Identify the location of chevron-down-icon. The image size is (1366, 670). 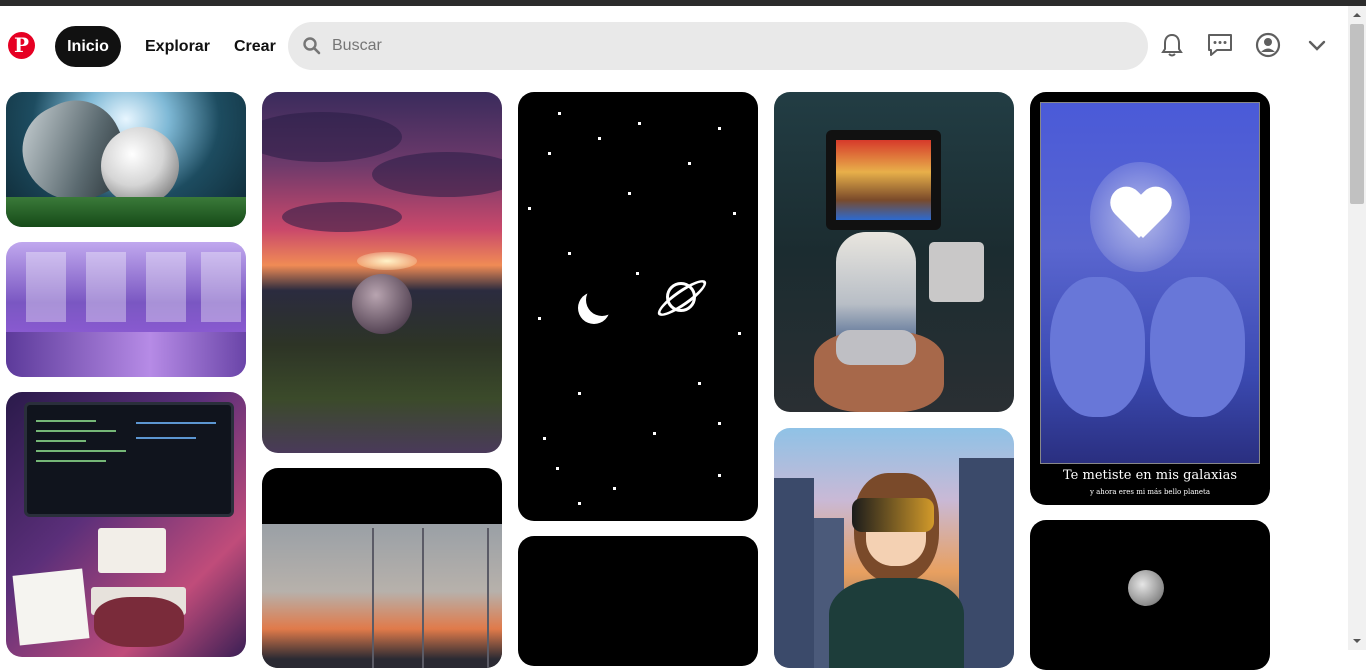
(1317, 45).